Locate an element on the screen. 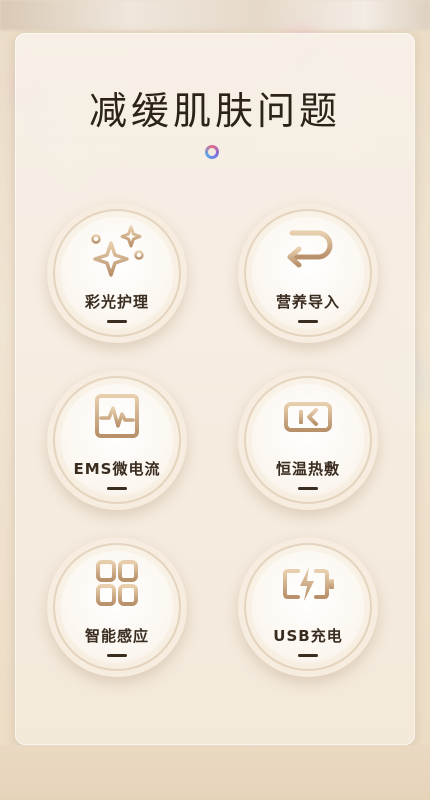 The height and width of the screenshot is (800, 430). sparkle-icon is located at coordinates (117, 251).